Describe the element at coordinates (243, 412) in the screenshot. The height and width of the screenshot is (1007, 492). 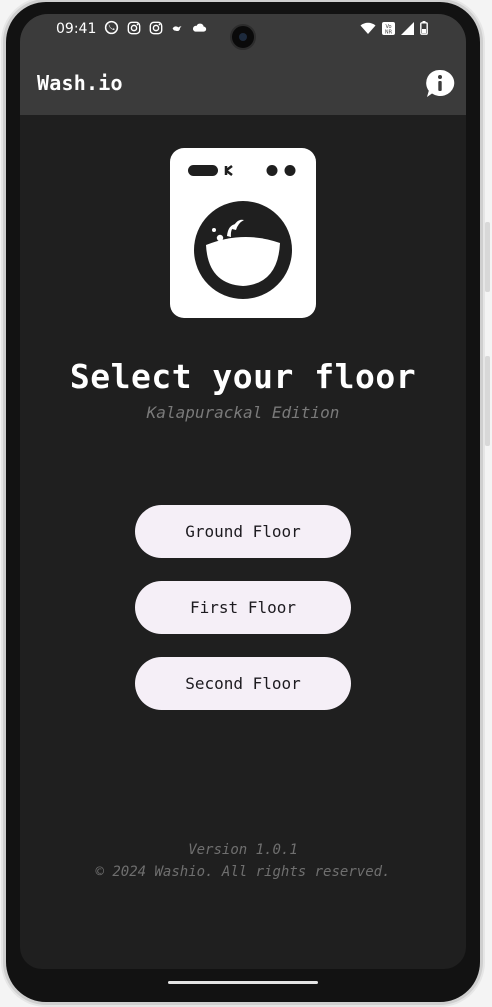
I see `edition-subtitle: Kalapurackal Edition` at that location.